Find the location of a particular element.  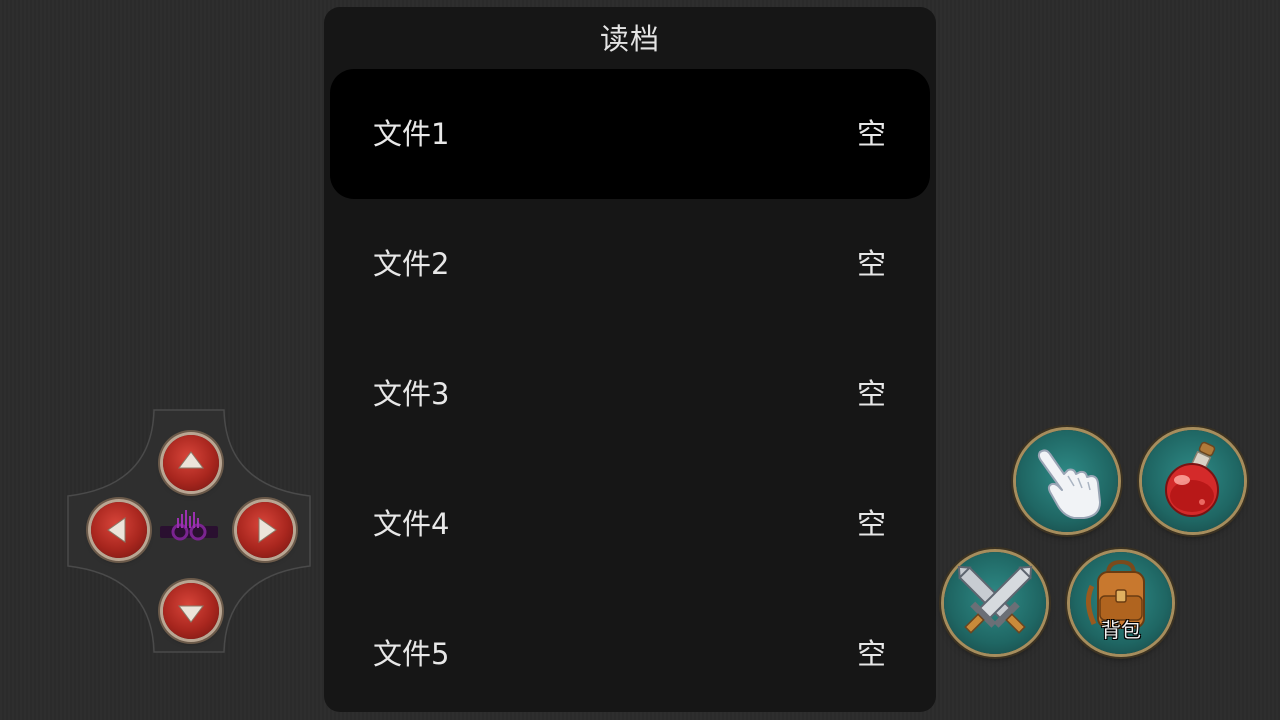

slot-name: 文件4 is located at coordinates (411, 524).